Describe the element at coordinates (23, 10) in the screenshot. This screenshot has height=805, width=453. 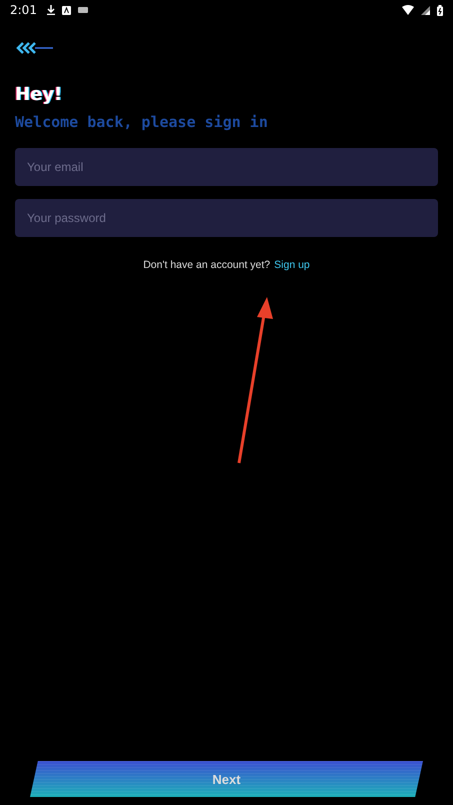
I see `status-time: 2:01` at that location.